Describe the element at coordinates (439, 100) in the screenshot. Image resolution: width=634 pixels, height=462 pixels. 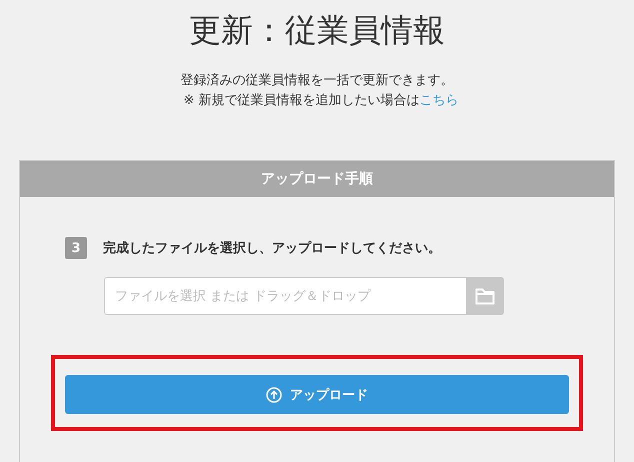
I see `add-link: こちら` at that location.